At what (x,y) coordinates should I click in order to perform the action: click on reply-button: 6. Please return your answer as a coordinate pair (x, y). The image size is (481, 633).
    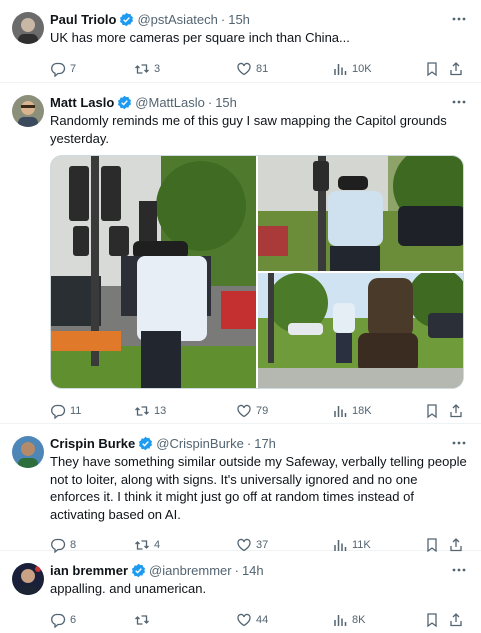
    Looking at the image, I should click on (63, 620).